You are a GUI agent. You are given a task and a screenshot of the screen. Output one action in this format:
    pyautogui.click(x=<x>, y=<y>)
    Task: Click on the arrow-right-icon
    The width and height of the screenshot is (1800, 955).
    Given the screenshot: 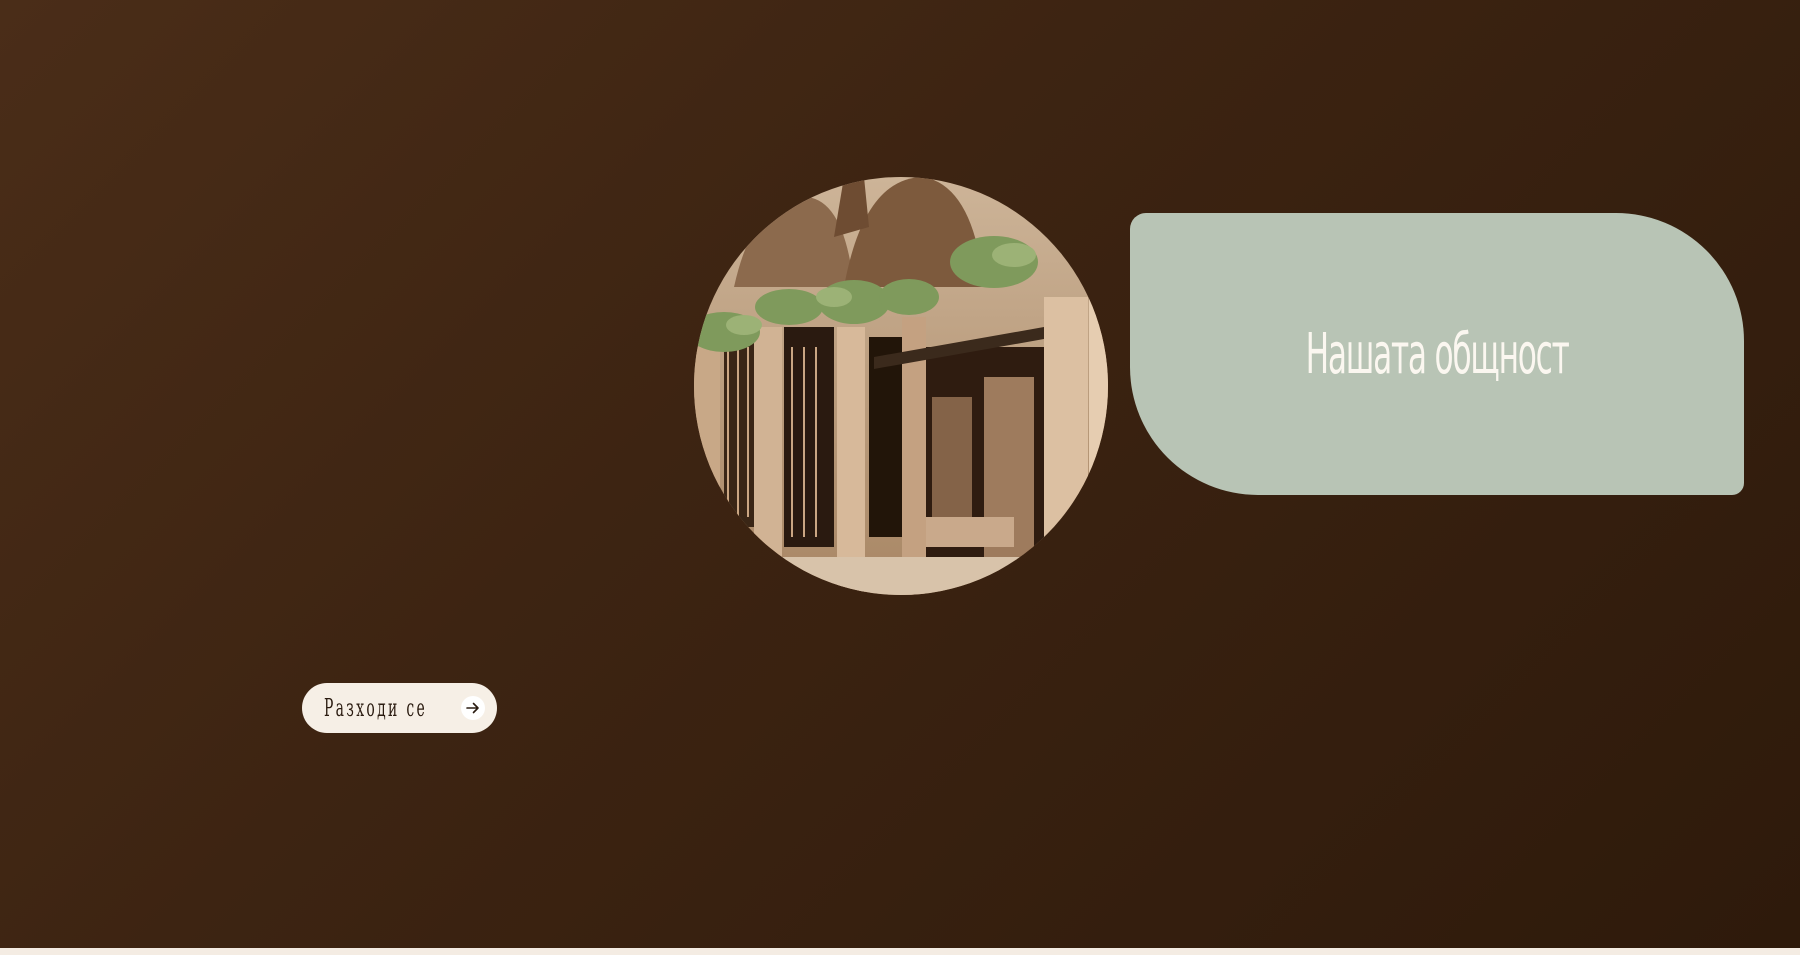 What is the action you would take?
    pyautogui.click(x=473, y=708)
    